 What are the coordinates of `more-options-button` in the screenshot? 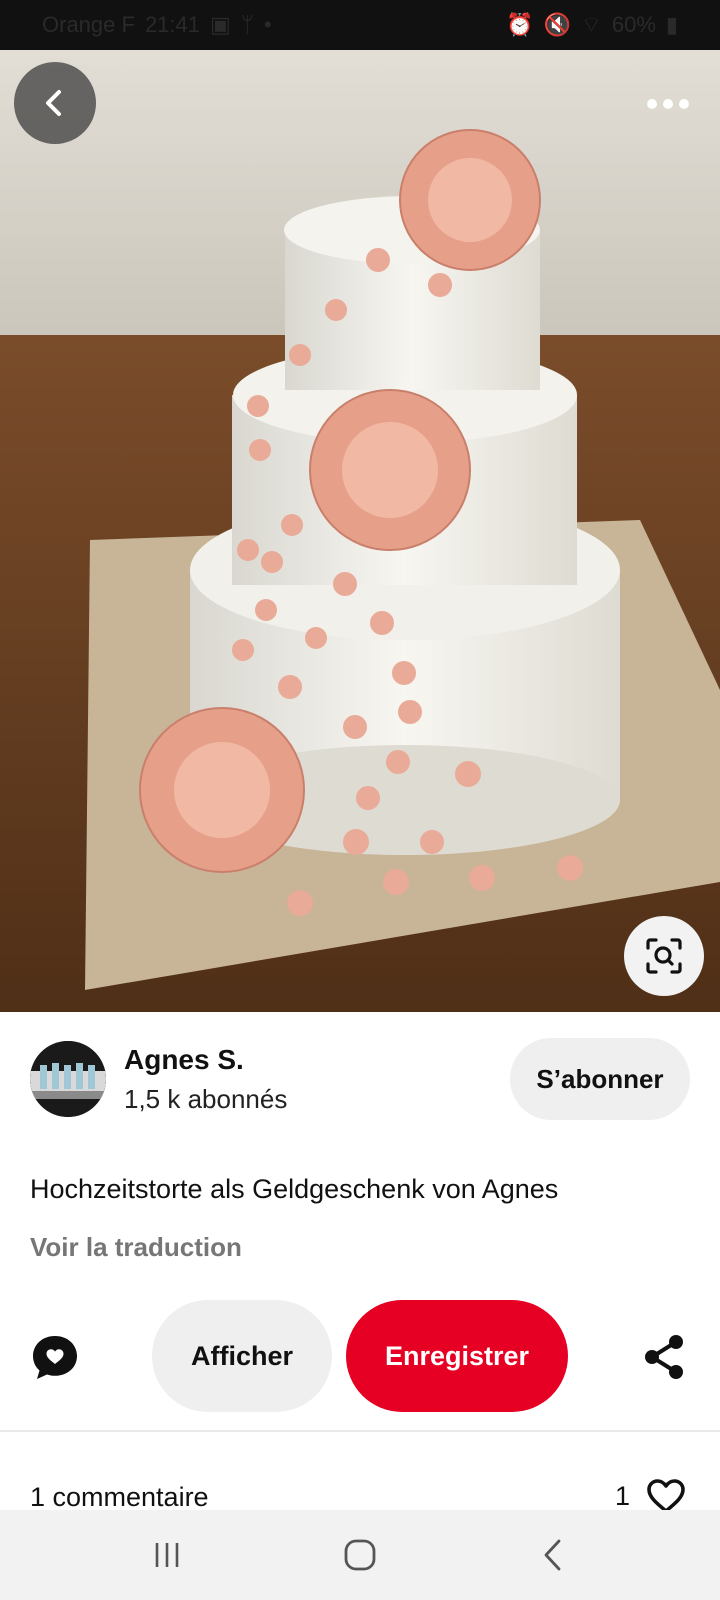 It's located at (668, 104).